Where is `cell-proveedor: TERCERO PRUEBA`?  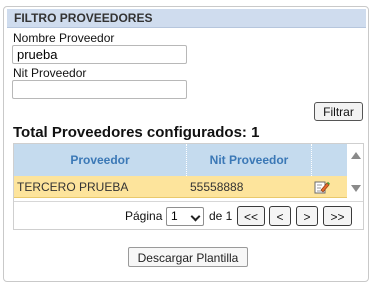
cell-proveedor: TERCERO PRUEBA is located at coordinates (73, 187).